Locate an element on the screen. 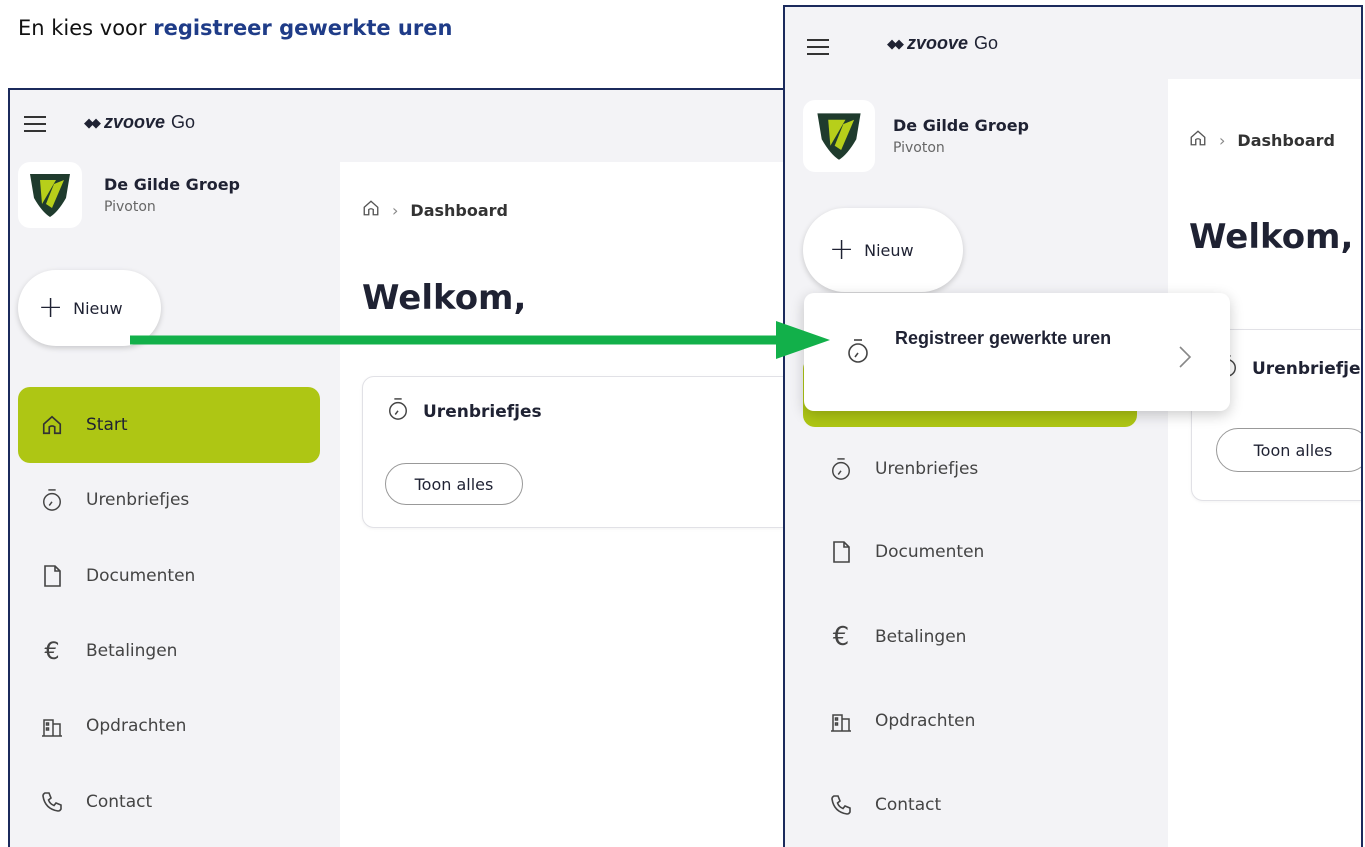 This screenshot has width=1365, height=847. register-hours-item: Registreer gewerkte uren is located at coordinates (1015, 338).